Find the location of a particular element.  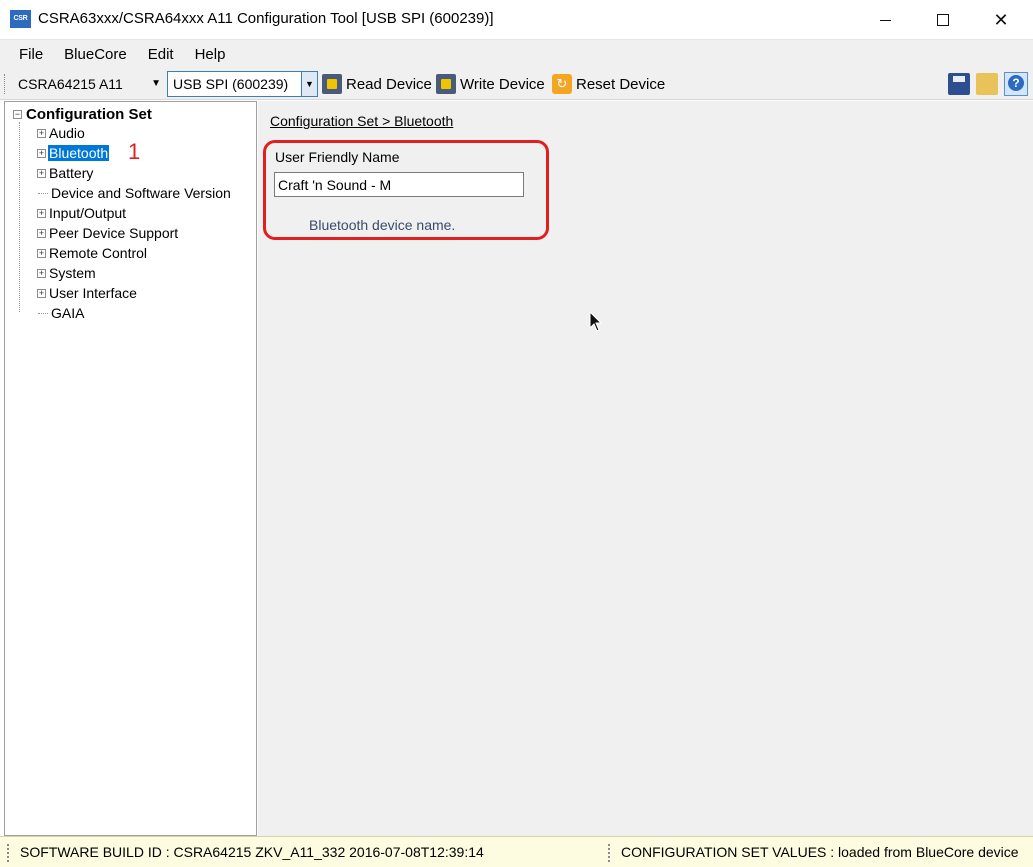

menu-bluecore: BlueCore is located at coordinates (95, 54).